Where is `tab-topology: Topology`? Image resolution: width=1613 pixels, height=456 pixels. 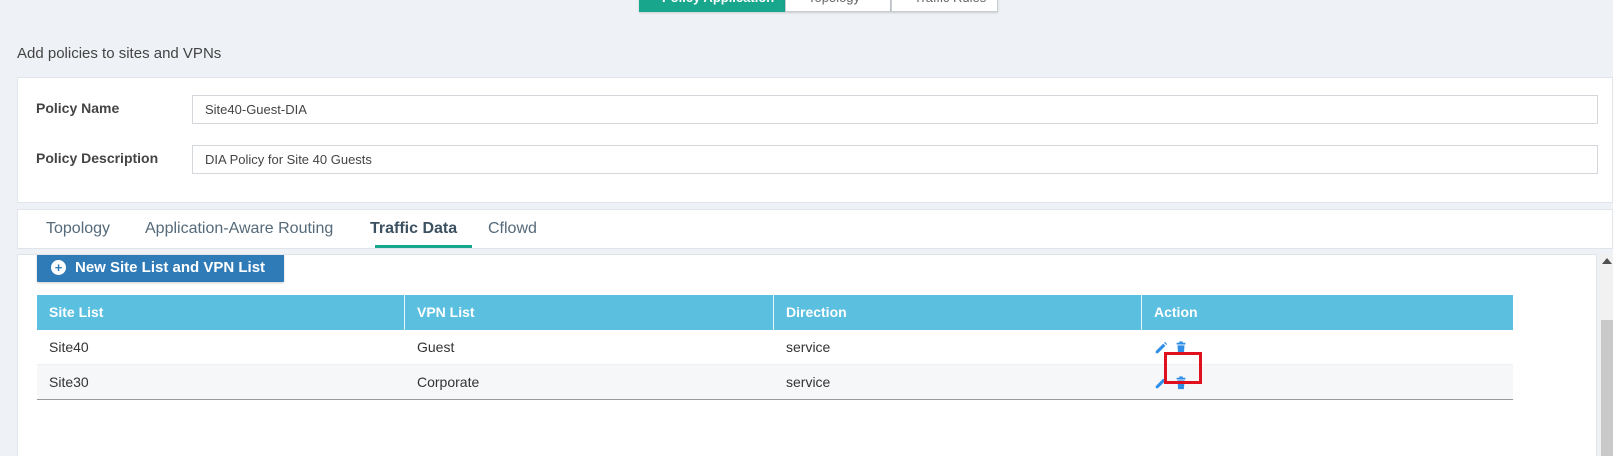 tab-topology: Topology is located at coordinates (78, 229).